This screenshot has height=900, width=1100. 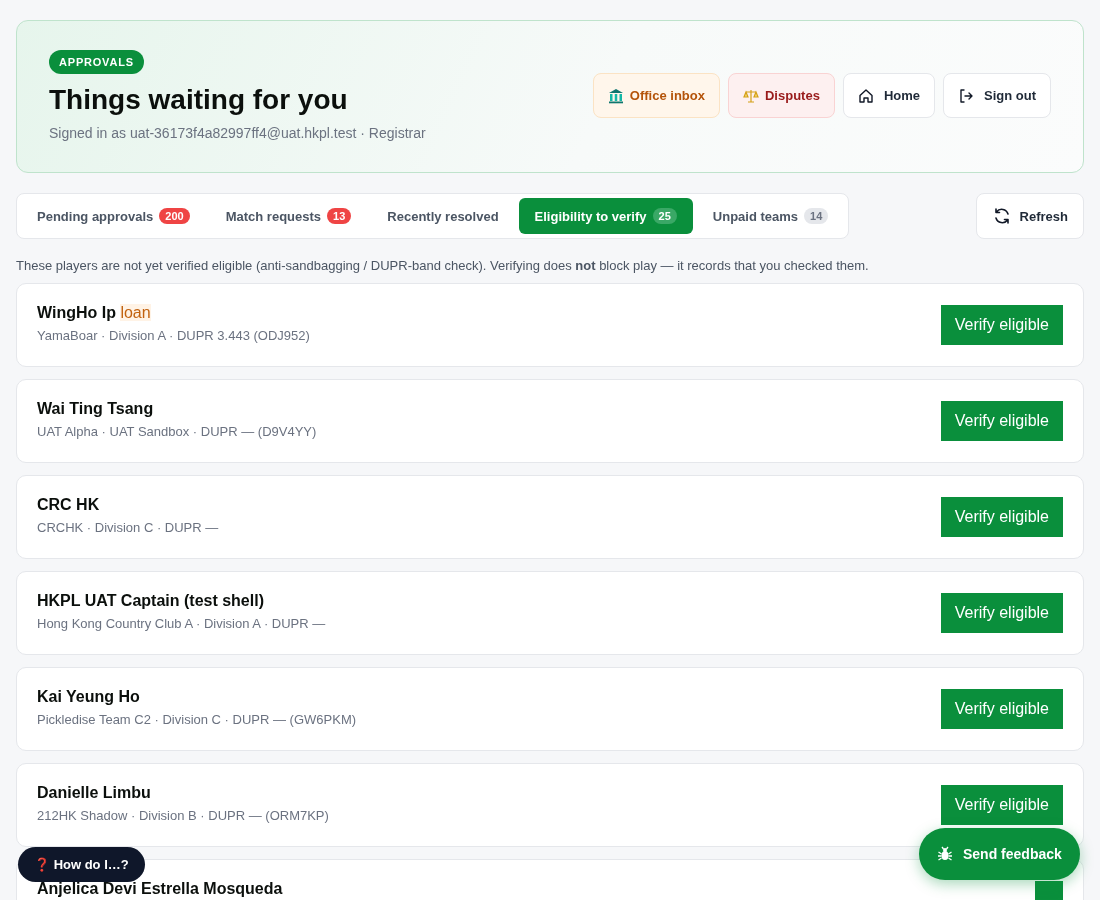 What do you see at coordinates (197, 719) in the screenshot?
I see `player-details: Pickledise Team C2 · Division C · DUPR — (GW6PKM)` at bounding box center [197, 719].